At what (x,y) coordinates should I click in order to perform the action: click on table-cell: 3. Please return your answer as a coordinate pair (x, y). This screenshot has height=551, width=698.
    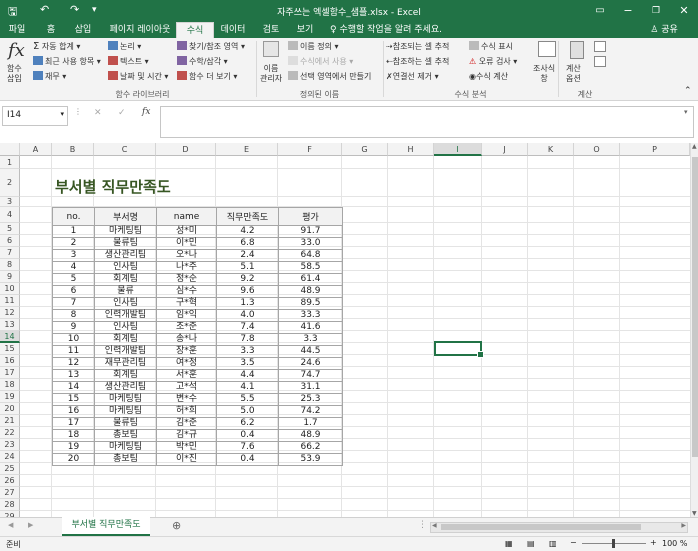
    Looking at the image, I should click on (73, 255).